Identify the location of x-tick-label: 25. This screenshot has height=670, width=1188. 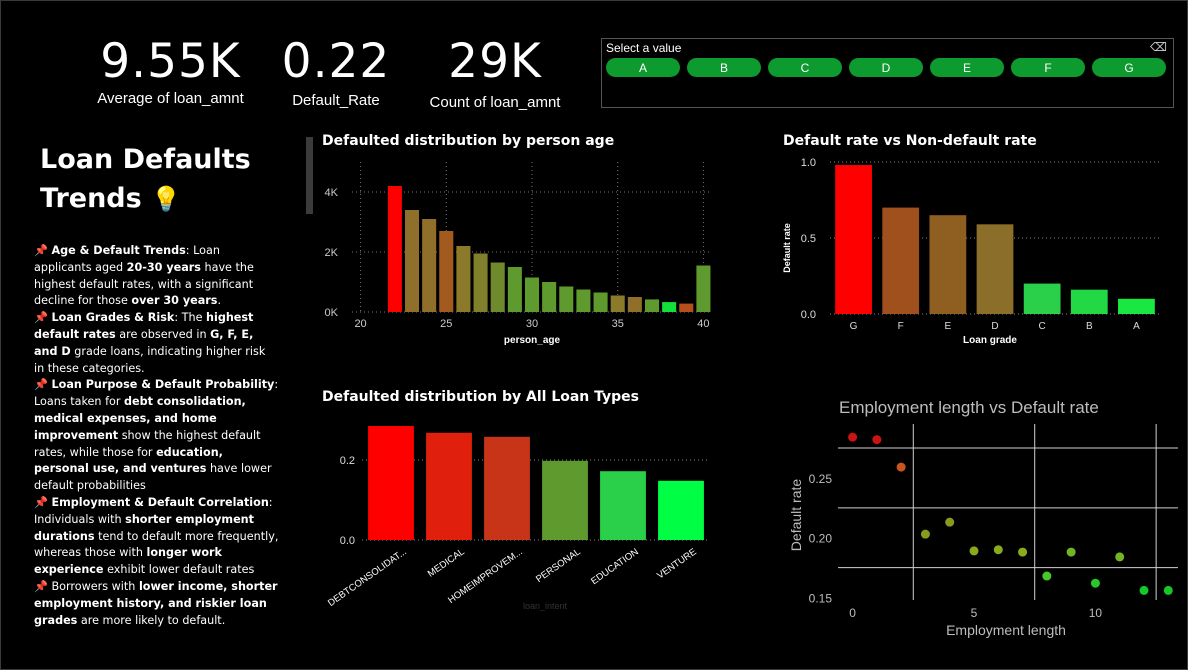
(446, 324).